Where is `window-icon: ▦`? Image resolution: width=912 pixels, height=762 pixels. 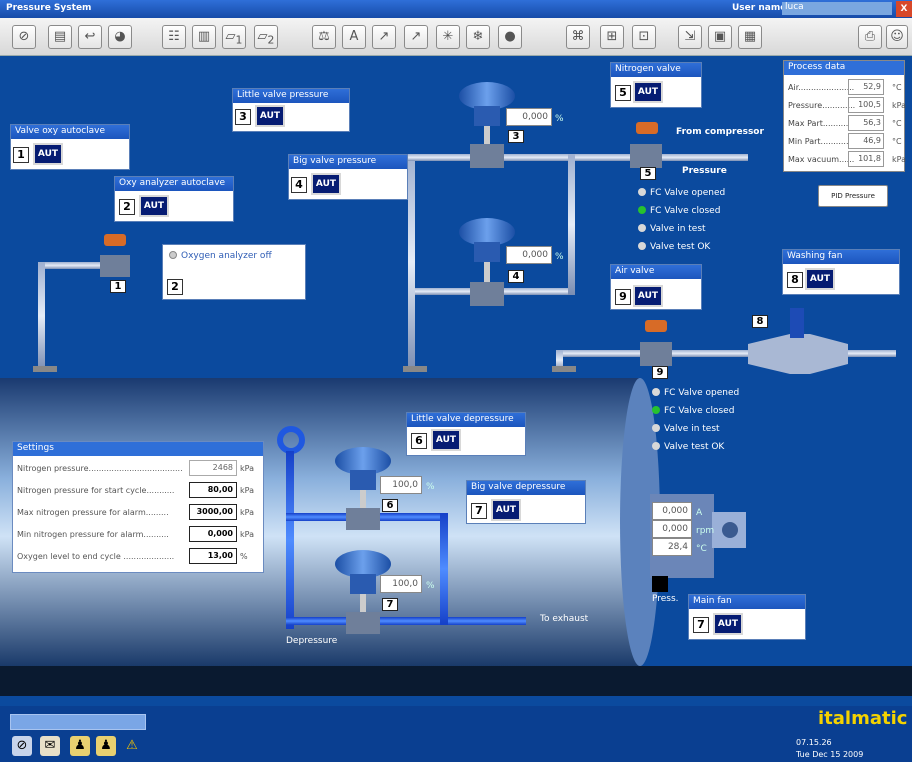
window-icon: ▦ is located at coordinates (750, 37).